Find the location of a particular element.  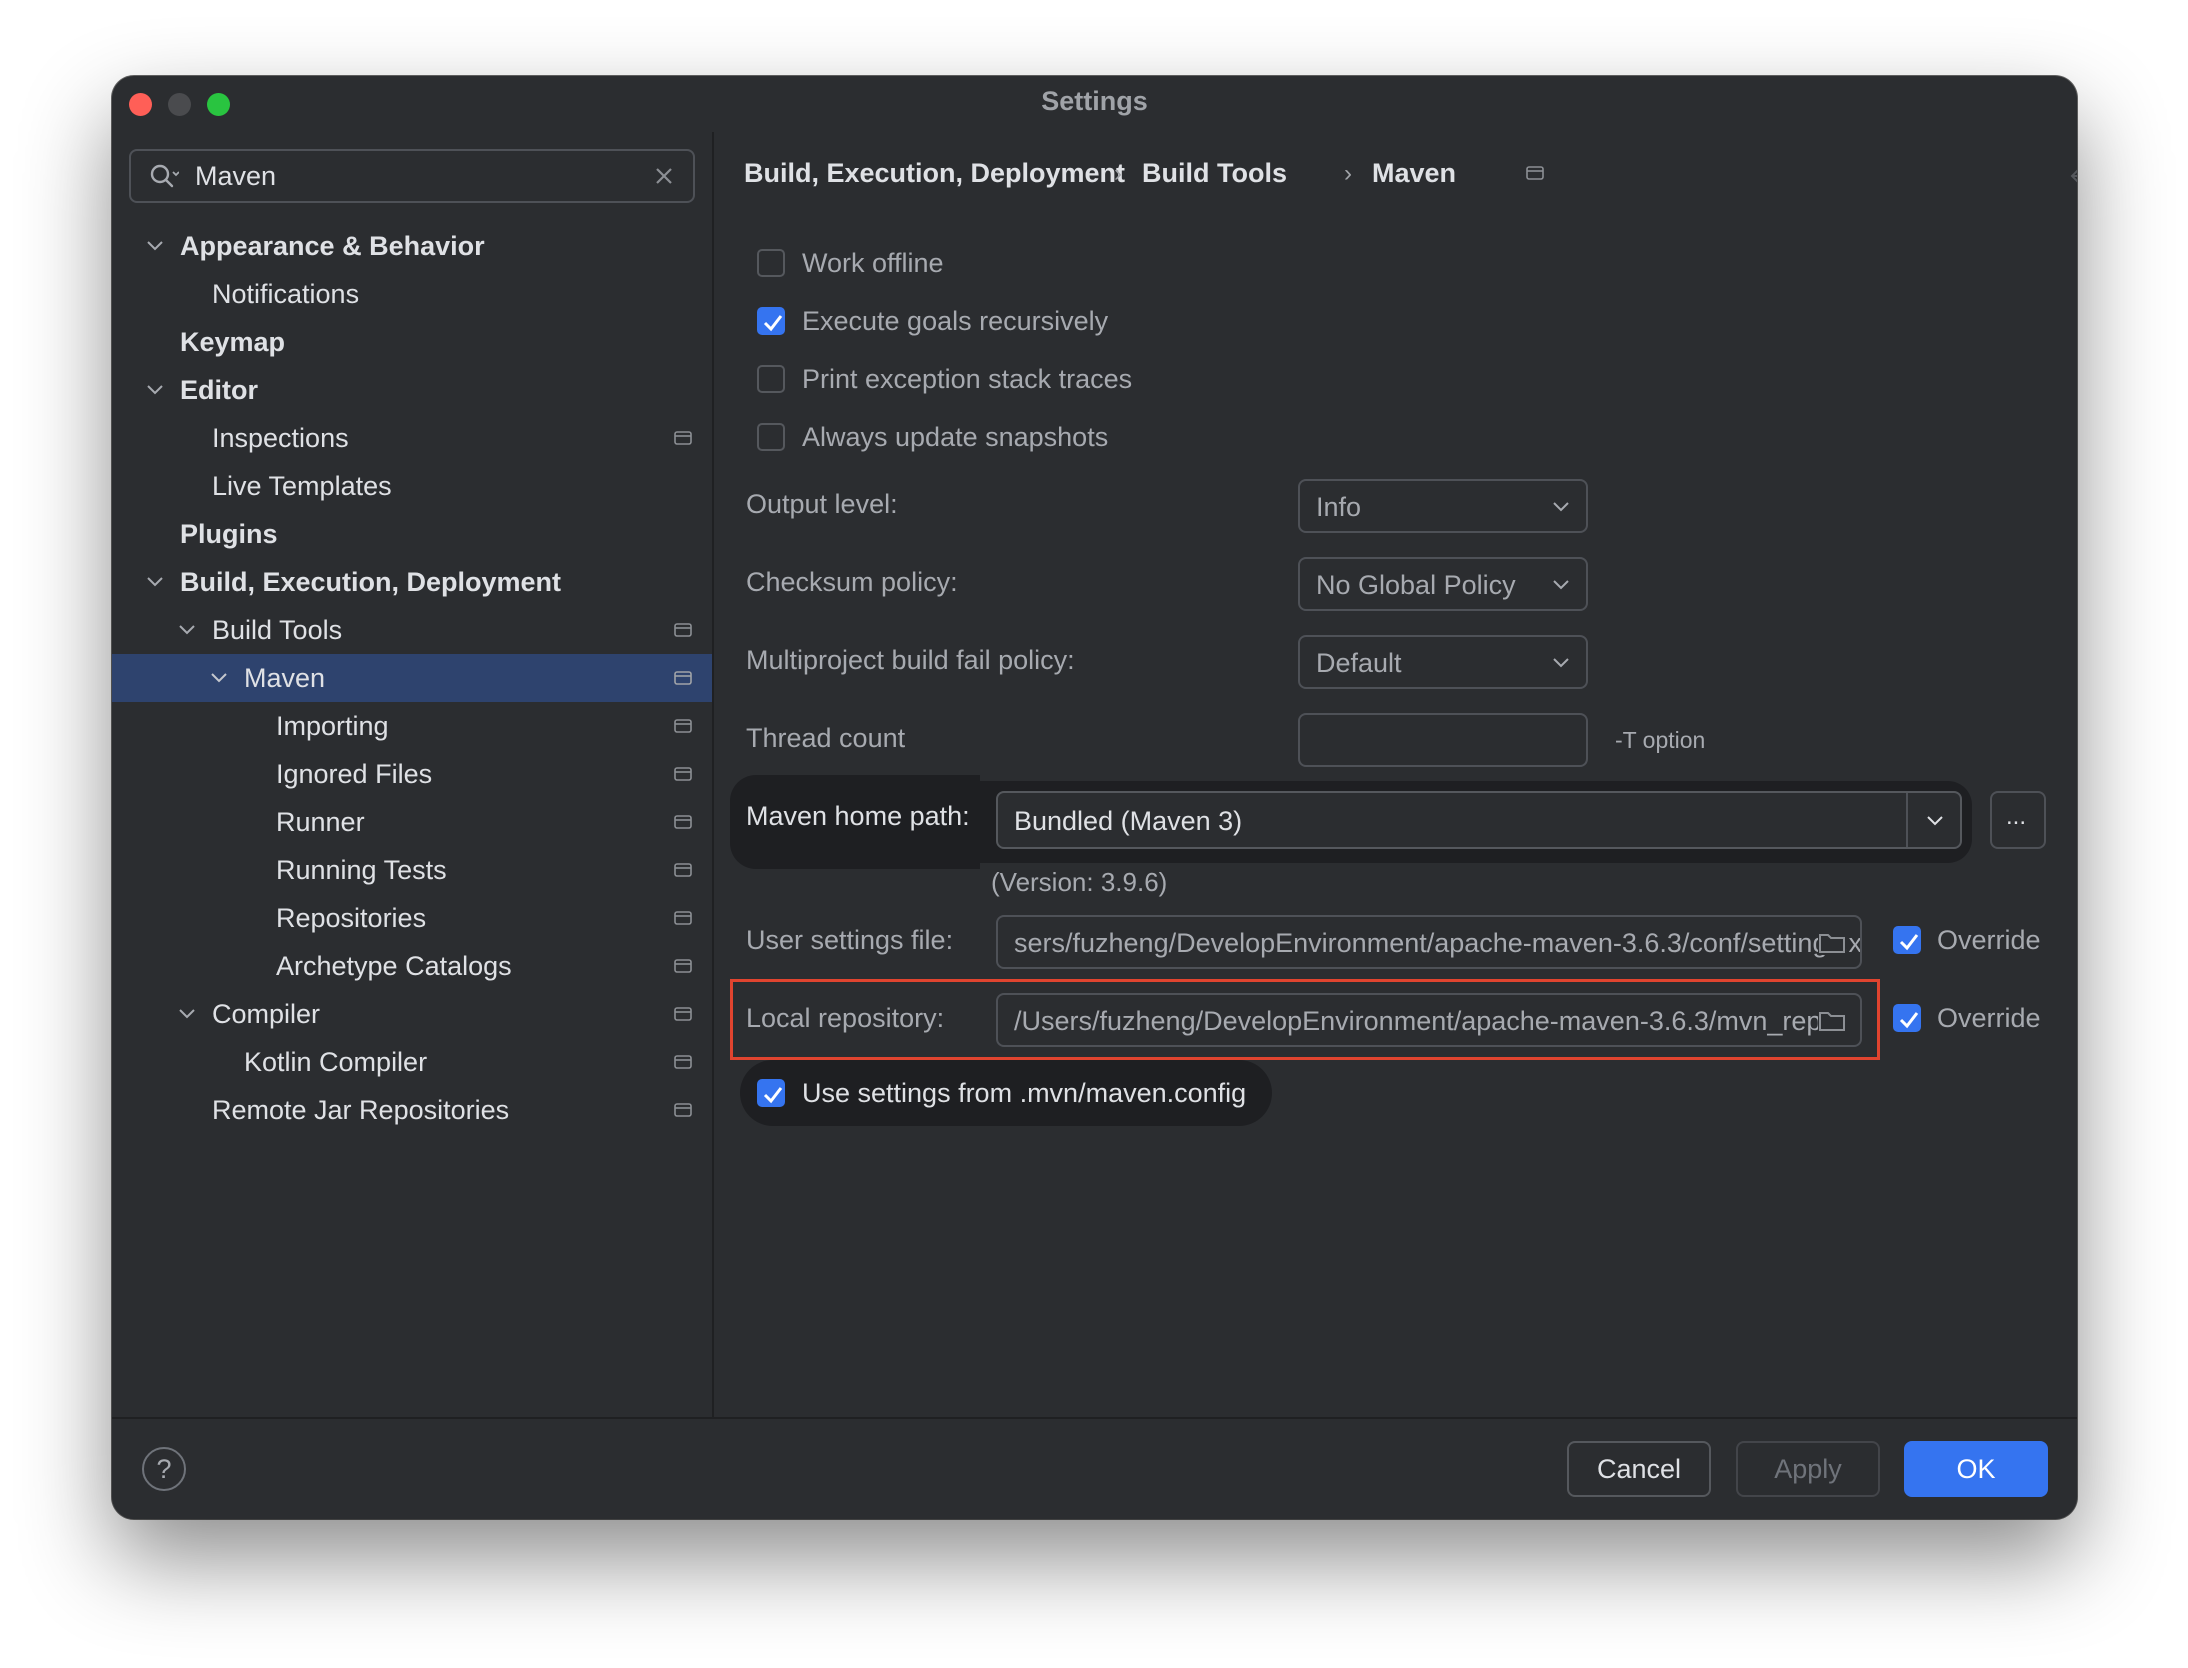

local-repository-label: Local repository: is located at coordinates (845, 1018).